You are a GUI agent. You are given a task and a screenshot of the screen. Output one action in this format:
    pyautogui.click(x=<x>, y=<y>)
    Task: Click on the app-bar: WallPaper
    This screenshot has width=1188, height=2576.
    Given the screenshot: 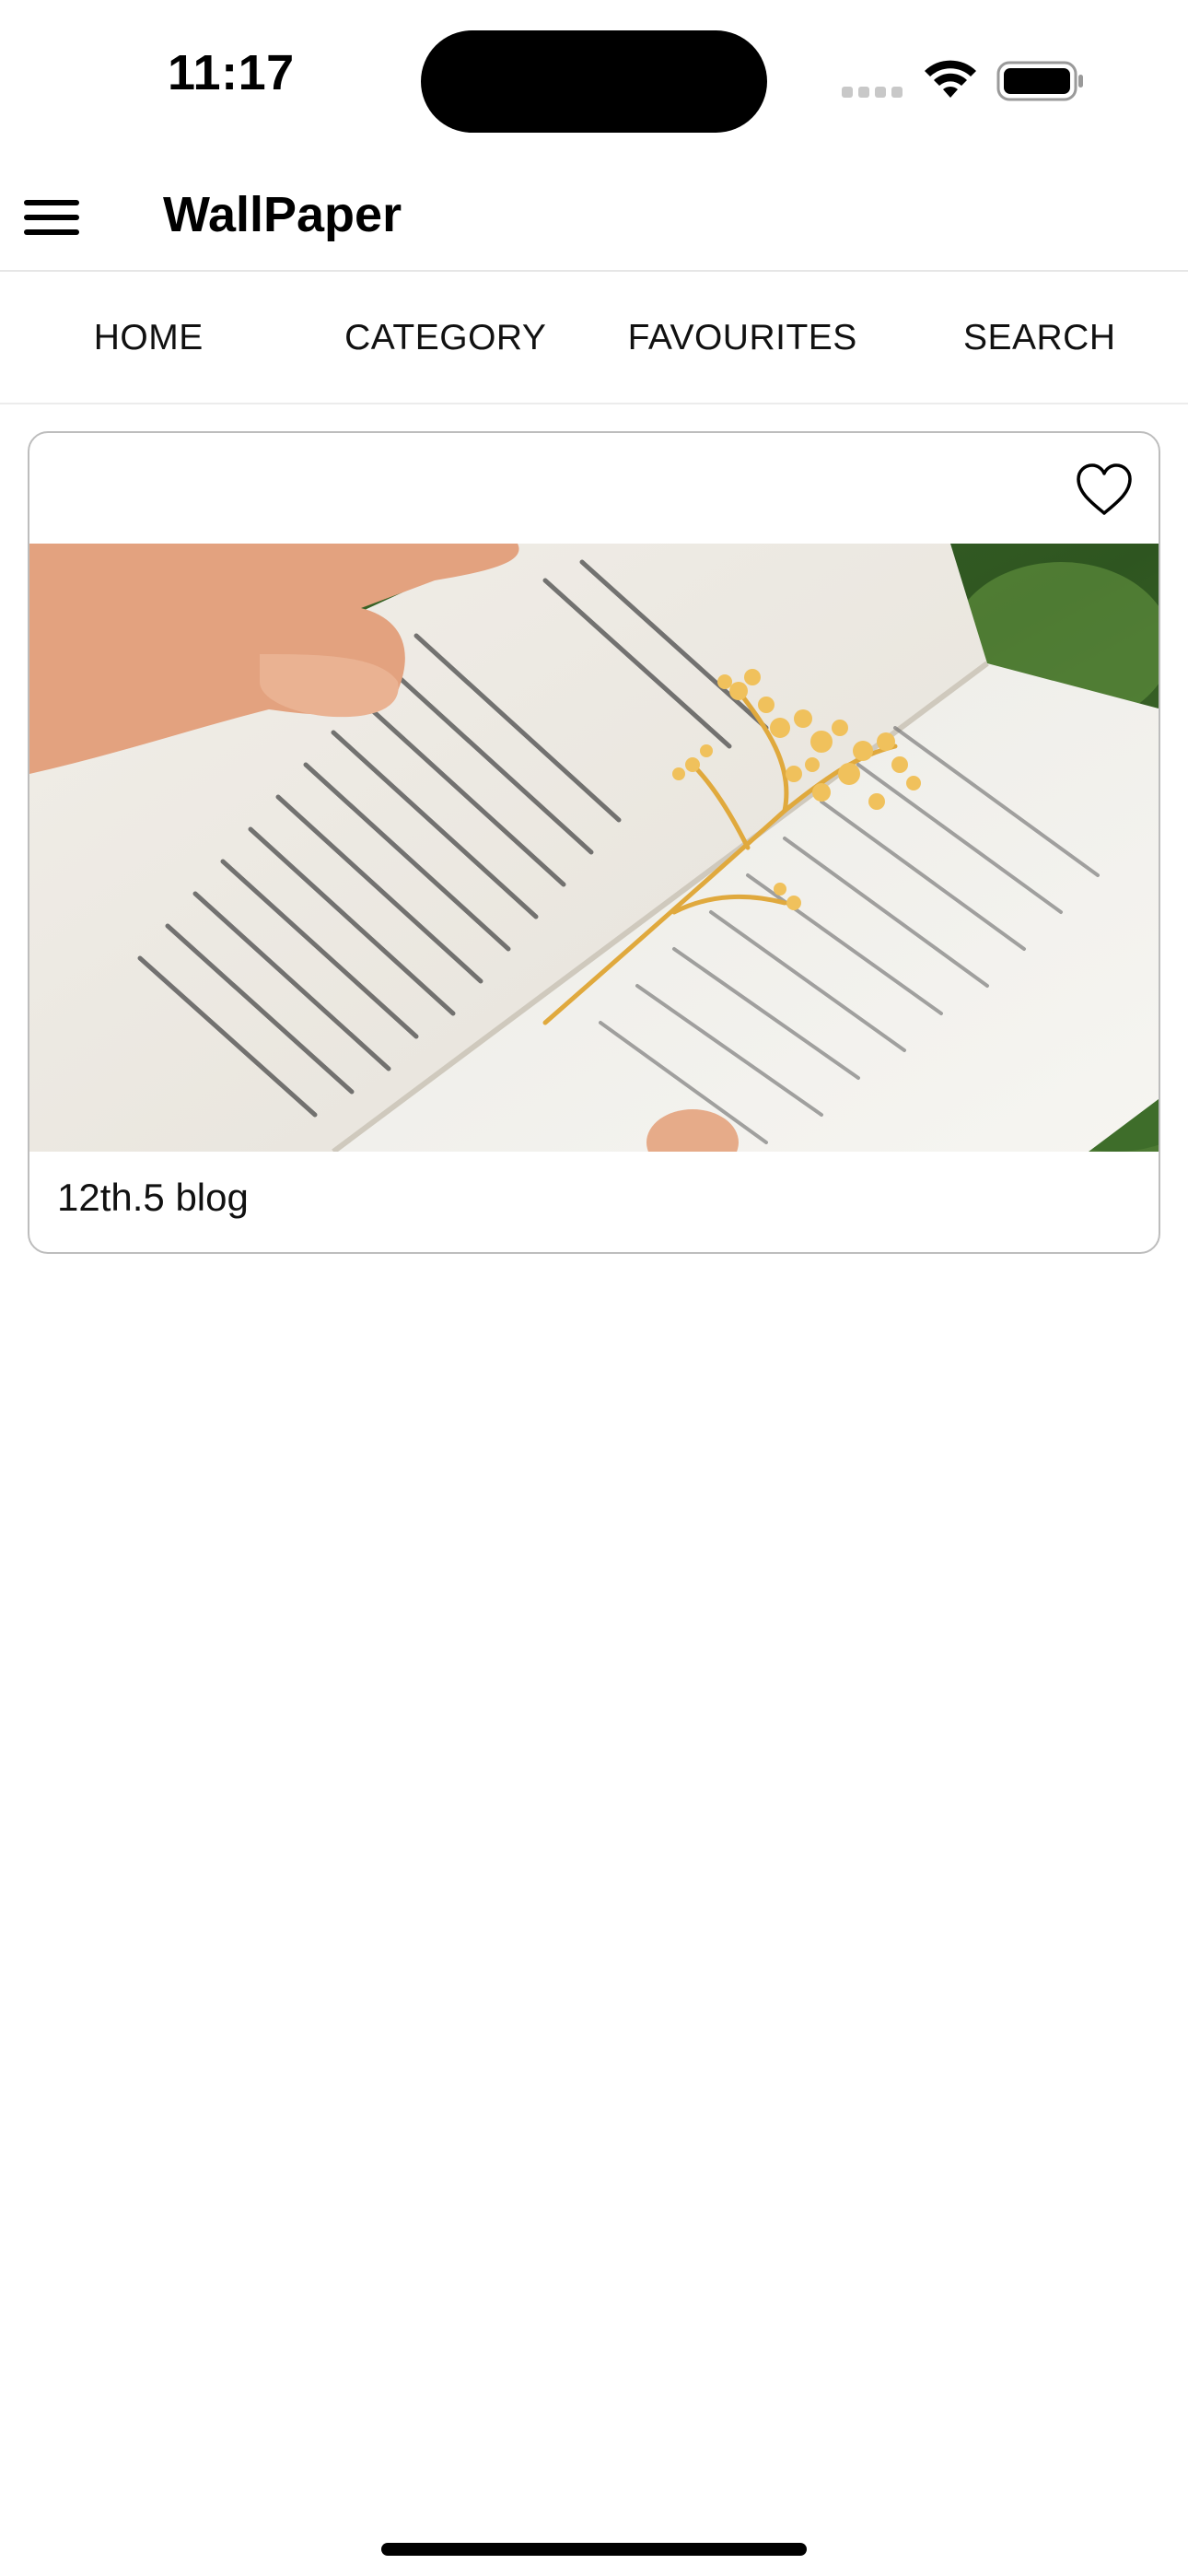 What is the action you would take?
    pyautogui.click(x=594, y=216)
    